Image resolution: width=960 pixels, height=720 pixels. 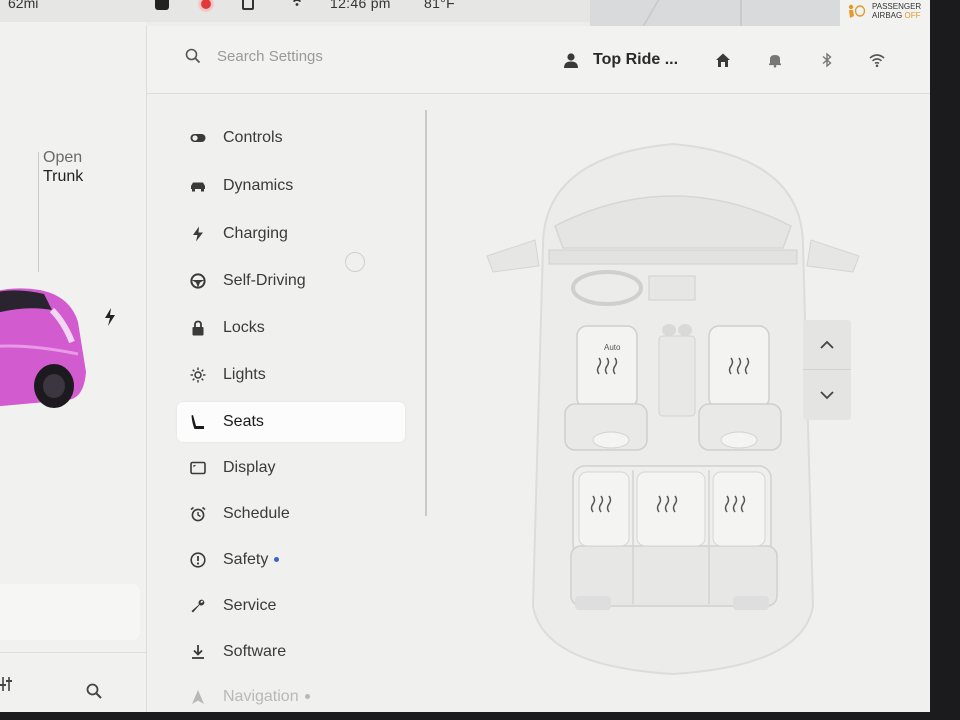 I want to click on open-trunk-button: Open Trunk, so click(x=63, y=167).